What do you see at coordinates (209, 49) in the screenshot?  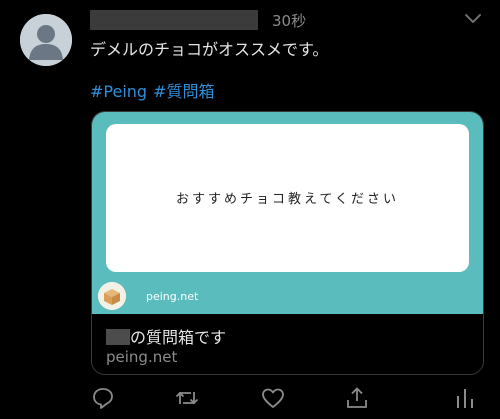 I see `tweet-text: デメルのチョコがオススメです。` at bounding box center [209, 49].